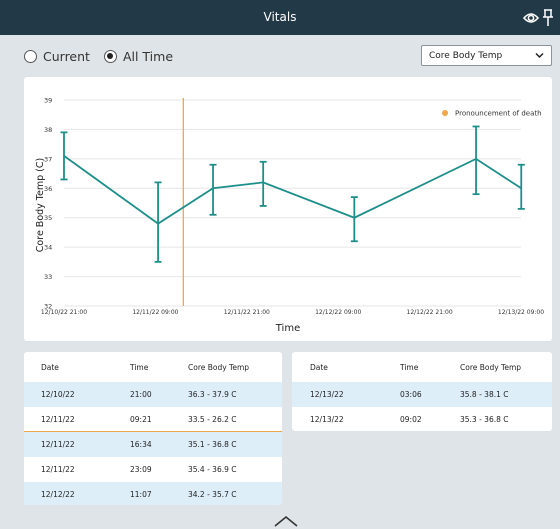 This screenshot has height=529, width=560. What do you see at coordinates (212, 494) in the screenshot?
I see `cell-temp: 34.2 - 35.7 C` at bounding box center [212, 494].